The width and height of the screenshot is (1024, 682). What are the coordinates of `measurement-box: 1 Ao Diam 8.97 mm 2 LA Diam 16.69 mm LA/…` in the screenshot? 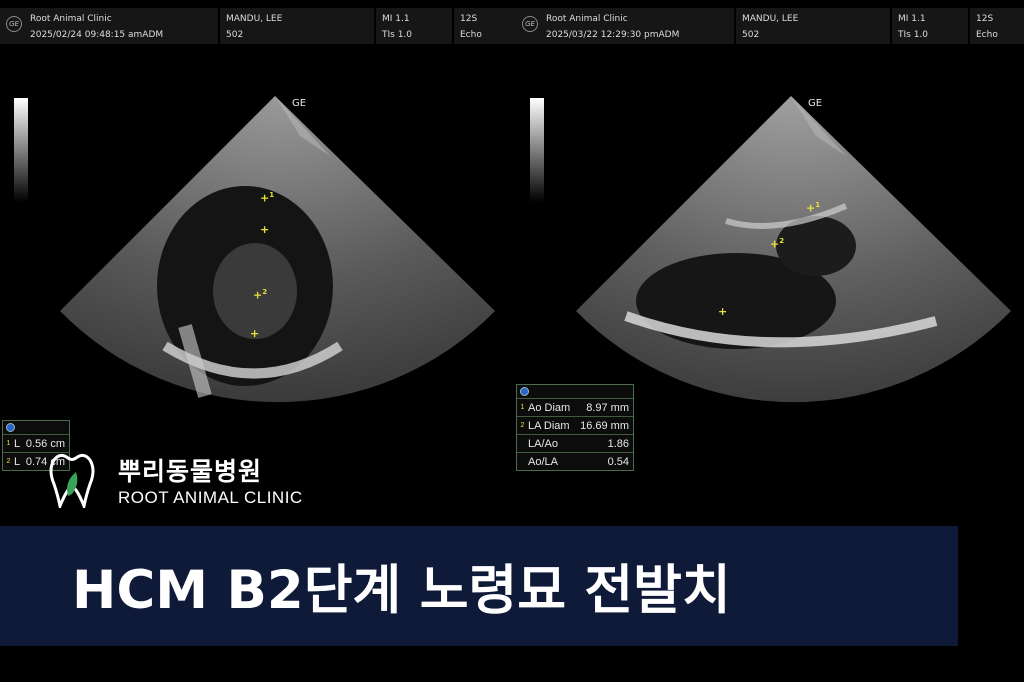 It's located at (575, 427).